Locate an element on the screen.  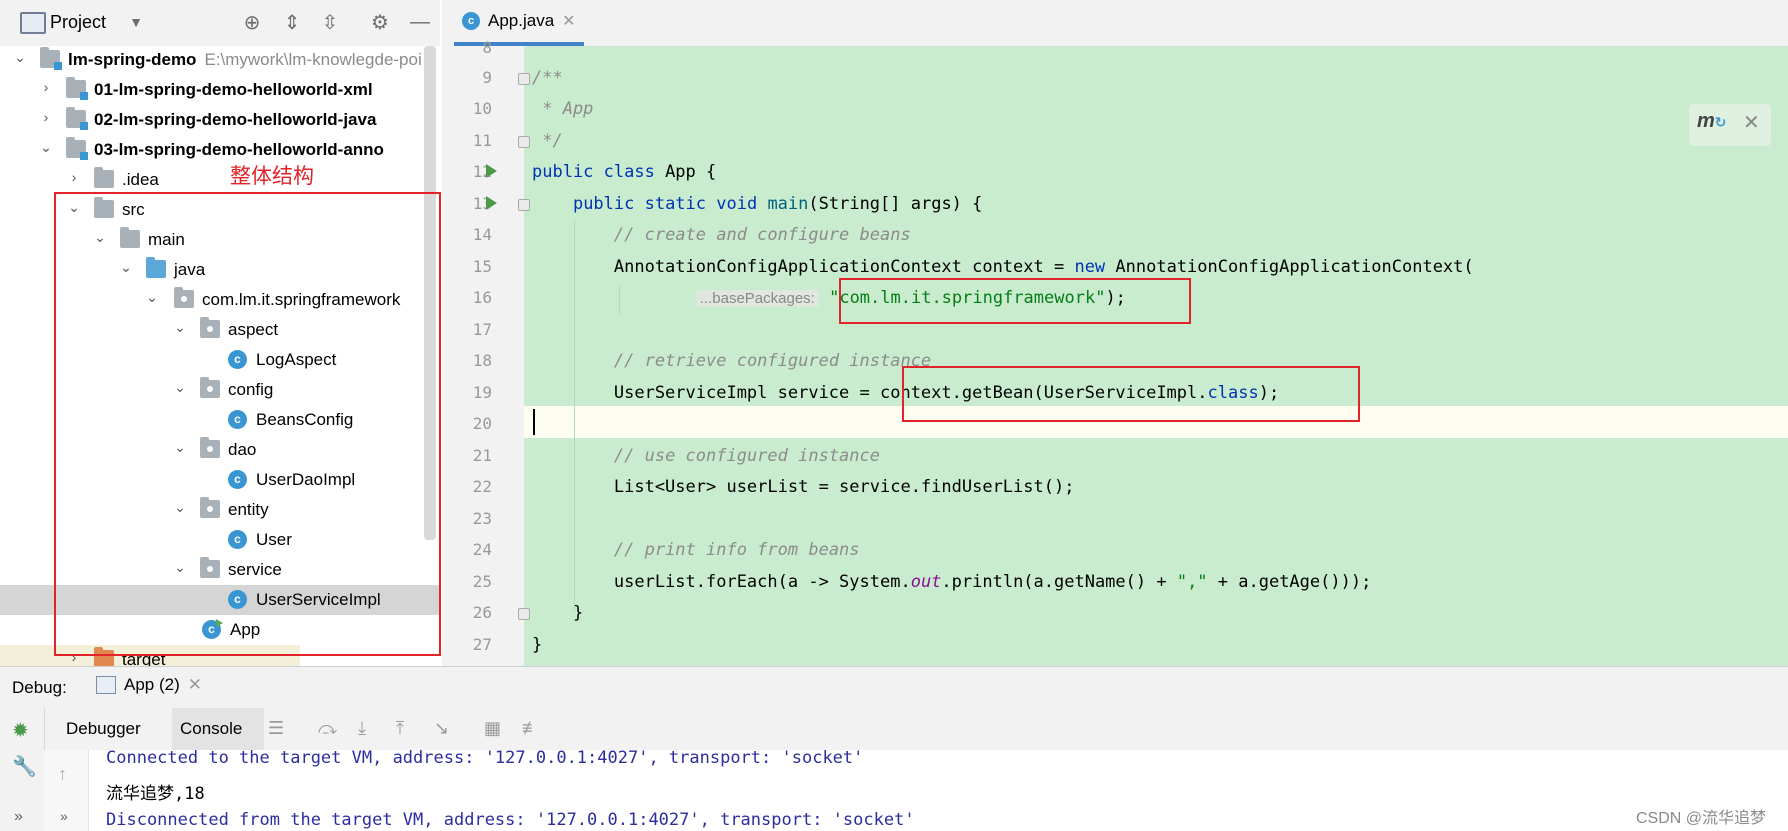
folder-label: .idea is located at coordinates (140, 179).